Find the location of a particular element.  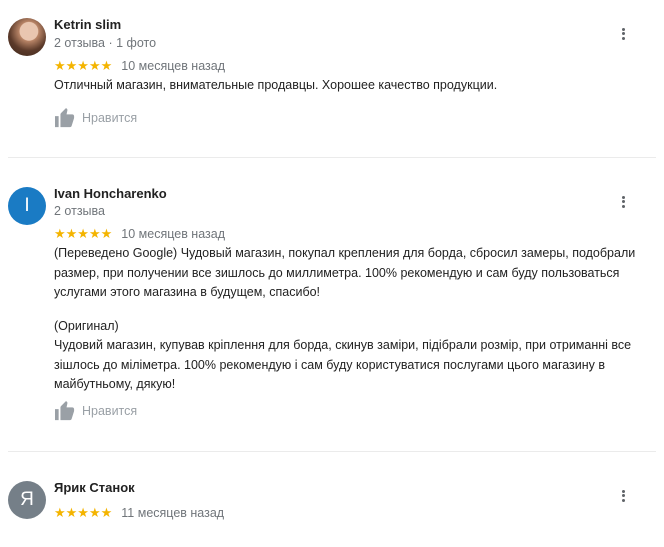

review-author-meta: 2 отзыва · 1 фото is located at coordinates (105, 43).